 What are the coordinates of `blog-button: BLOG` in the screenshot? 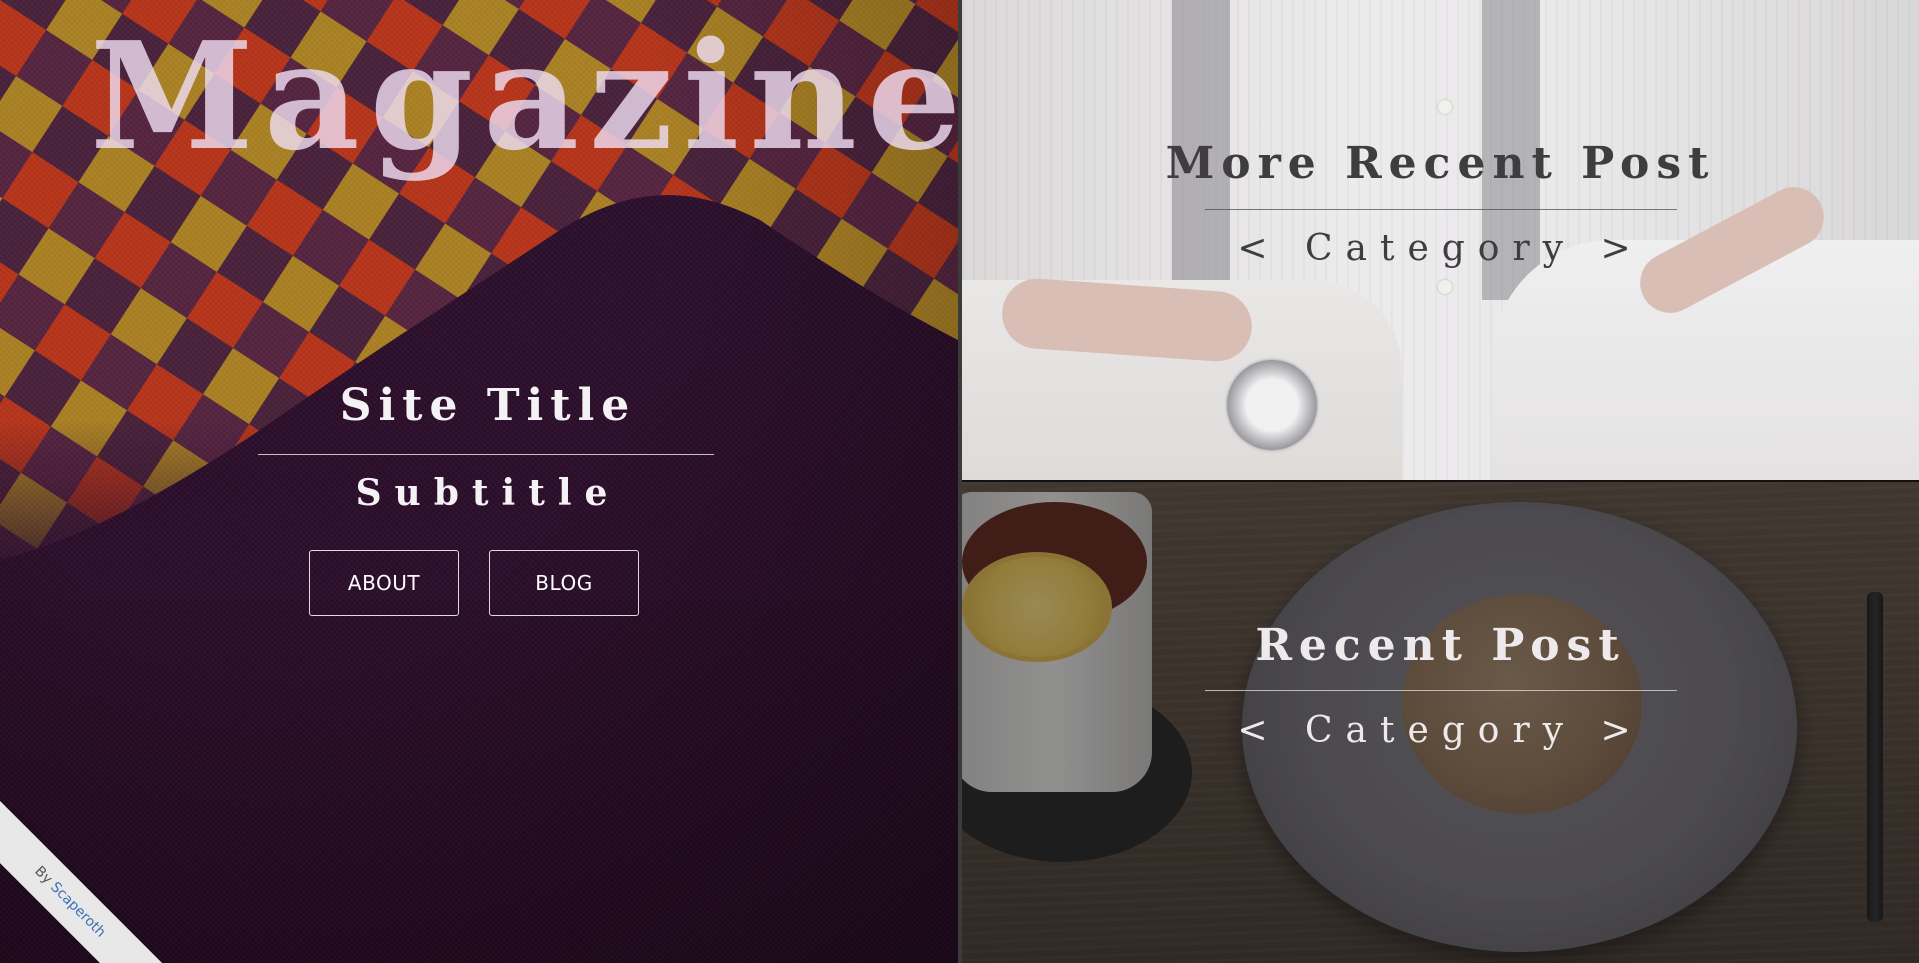 It's located at (564, 583).